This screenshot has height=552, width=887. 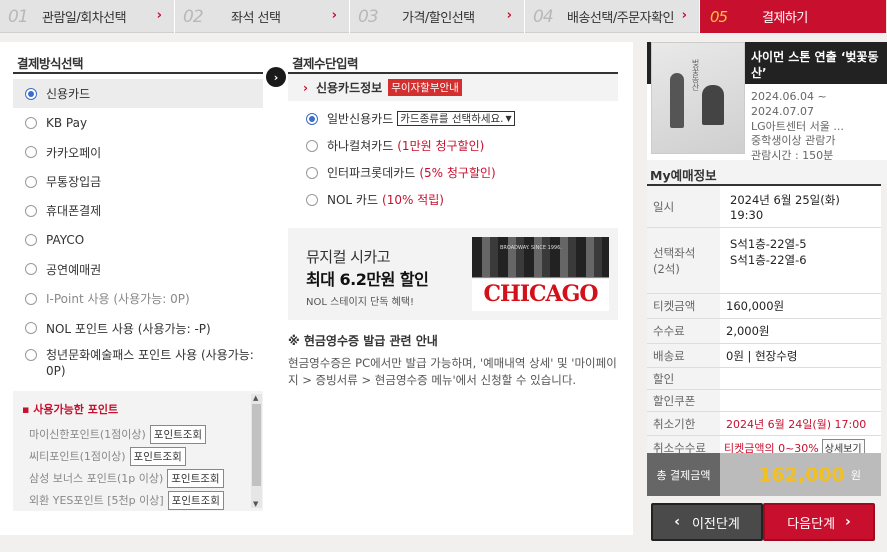 What do you see at coordinates (683, 400) in the screenshot?
I see `row-key: 할인쿠폰` at bounding box center [683, 400].